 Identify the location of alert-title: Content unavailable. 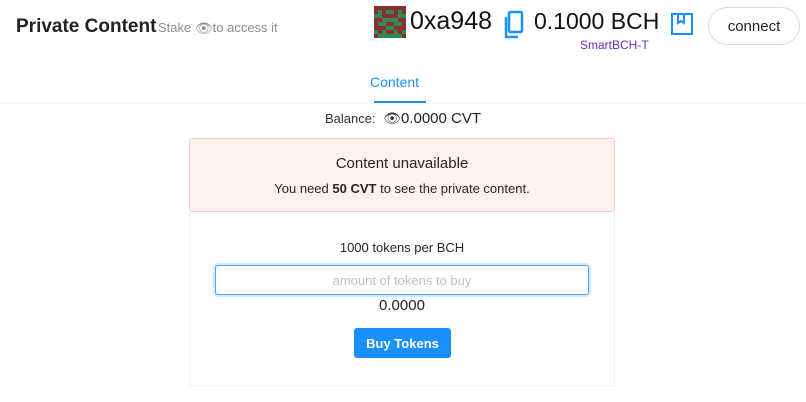
(402, 163).